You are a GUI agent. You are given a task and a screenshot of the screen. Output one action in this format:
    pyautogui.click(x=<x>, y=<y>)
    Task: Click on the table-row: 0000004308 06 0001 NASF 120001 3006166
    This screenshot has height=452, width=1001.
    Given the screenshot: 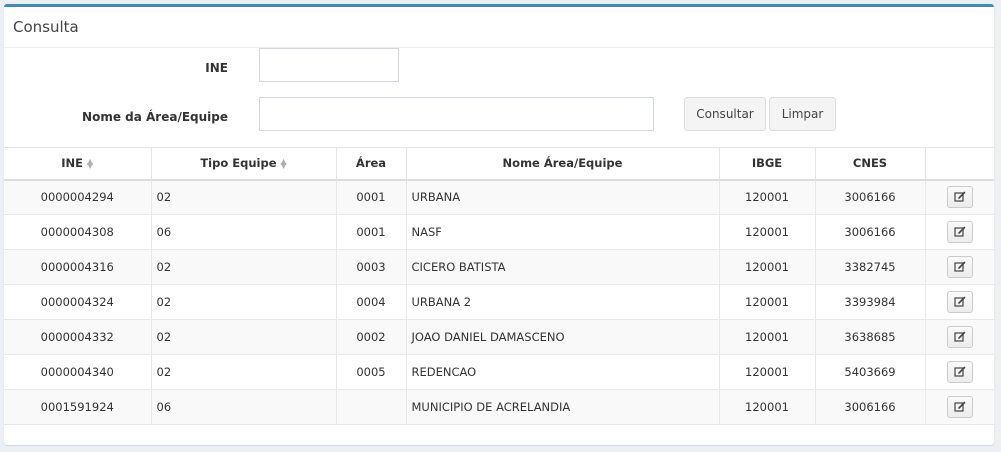 What is the action you would take?
    pyautogui.click(x=499, y=232)
    